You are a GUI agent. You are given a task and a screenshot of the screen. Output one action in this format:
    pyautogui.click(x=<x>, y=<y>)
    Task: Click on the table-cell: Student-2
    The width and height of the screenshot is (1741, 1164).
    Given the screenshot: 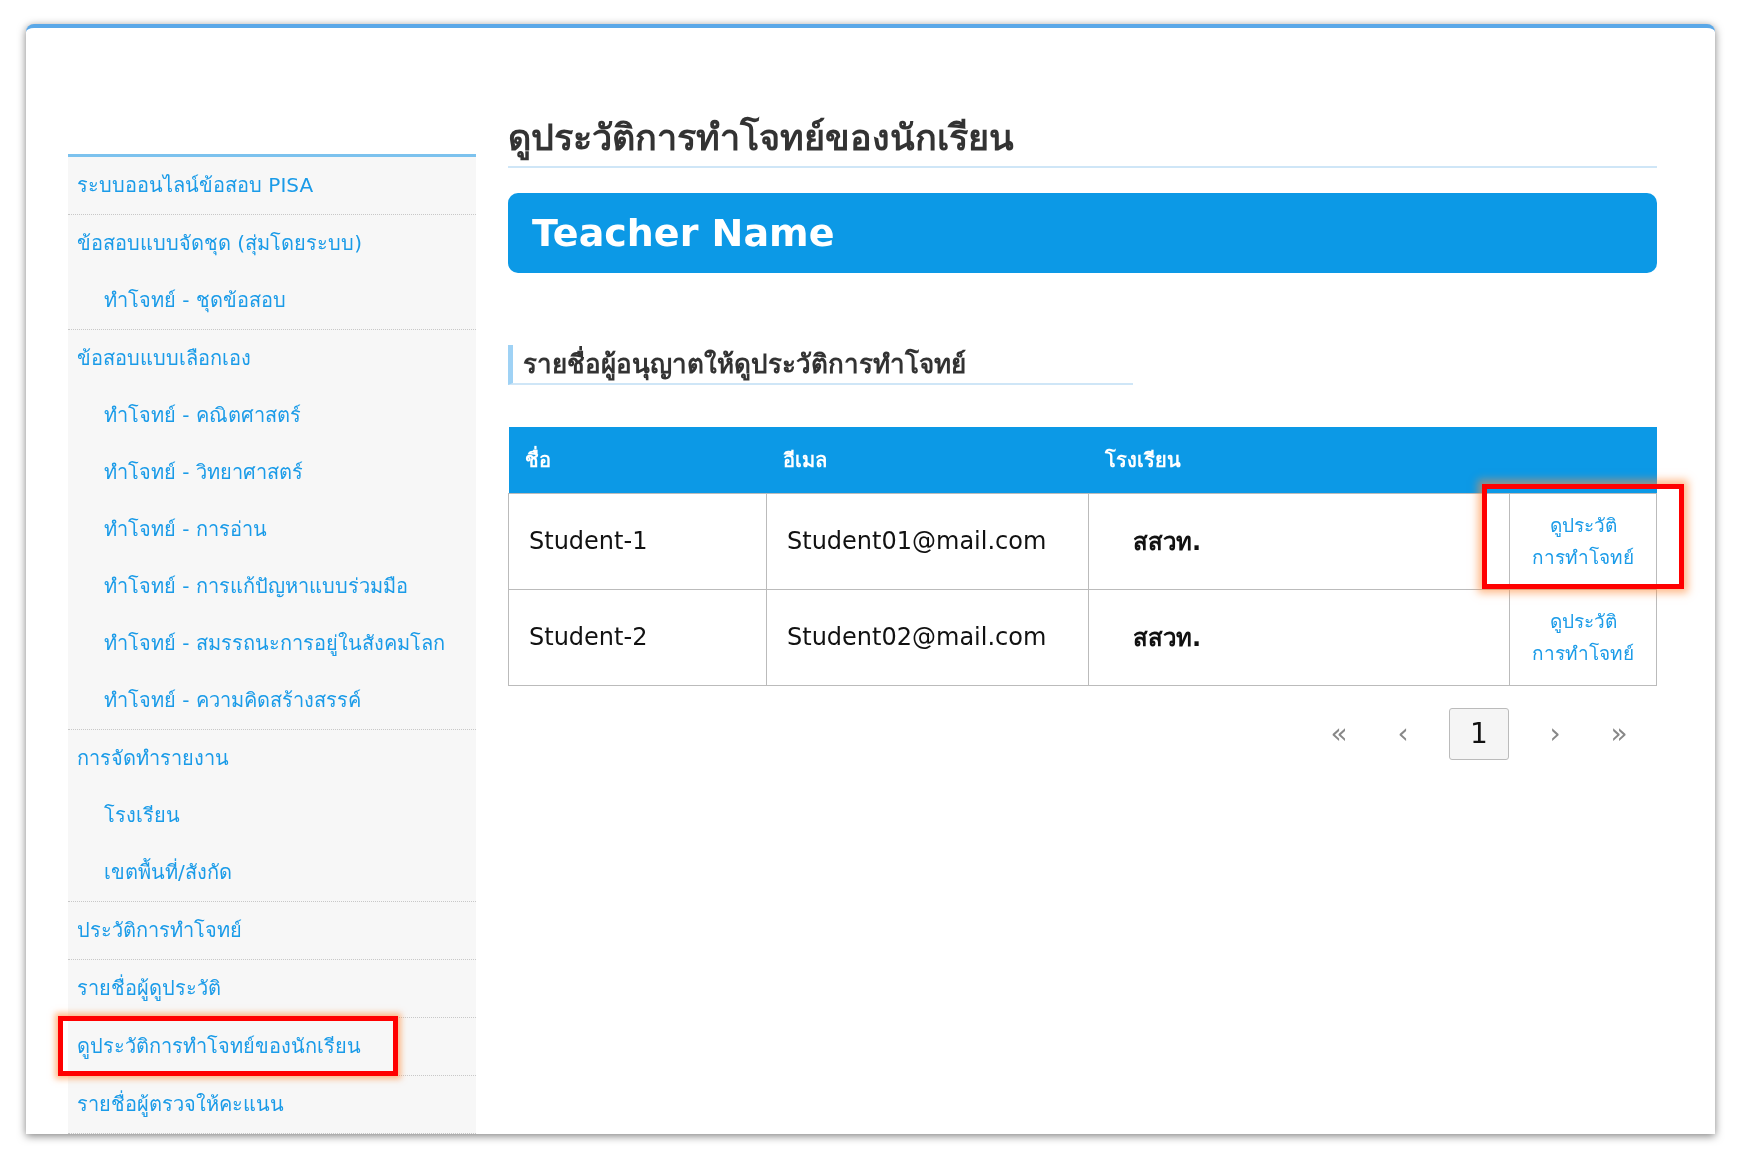 What is the action you would take?
    pyautogui.click(x=637, y=637)
    